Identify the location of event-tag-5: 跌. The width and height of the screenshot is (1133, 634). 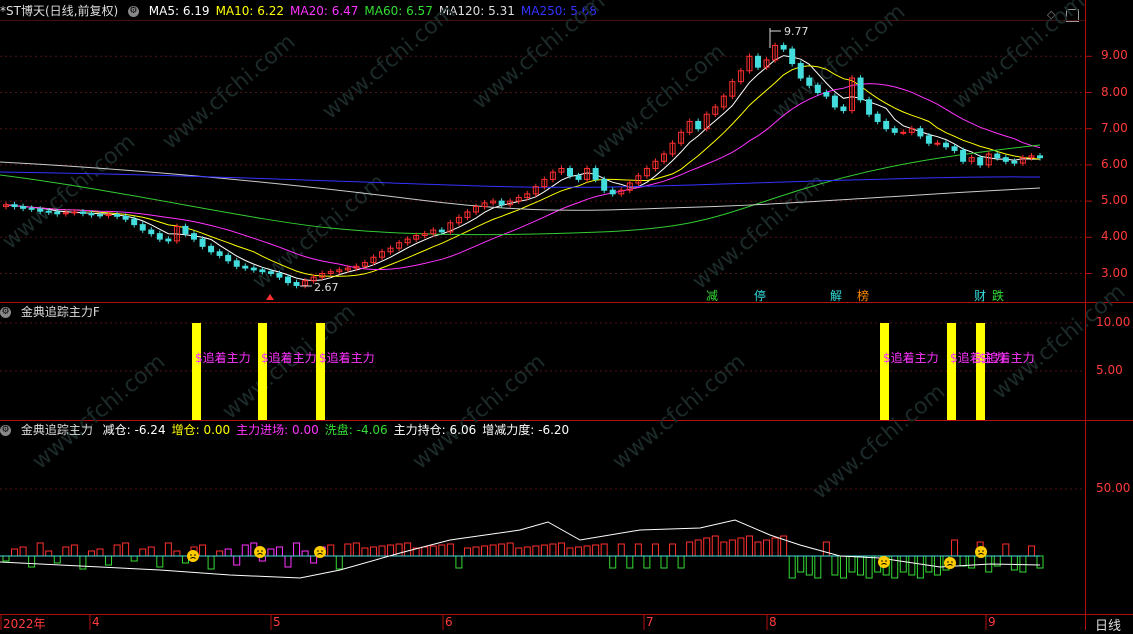
(998, 296).